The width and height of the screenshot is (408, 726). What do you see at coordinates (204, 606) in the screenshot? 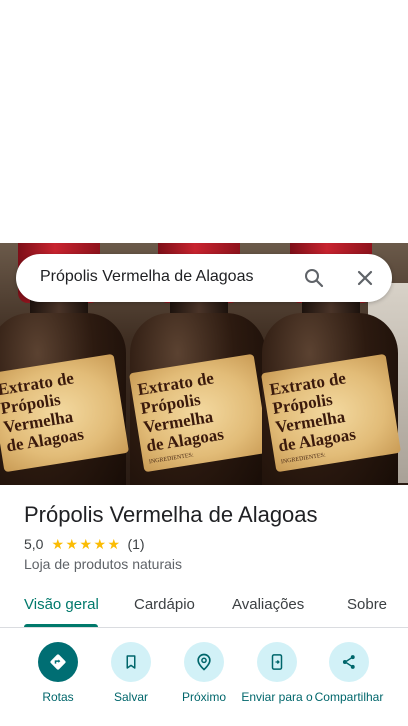
I see `place-tabs: Visão geral Cardápio Avaliações Sobre` at bounding box center [204, 606].